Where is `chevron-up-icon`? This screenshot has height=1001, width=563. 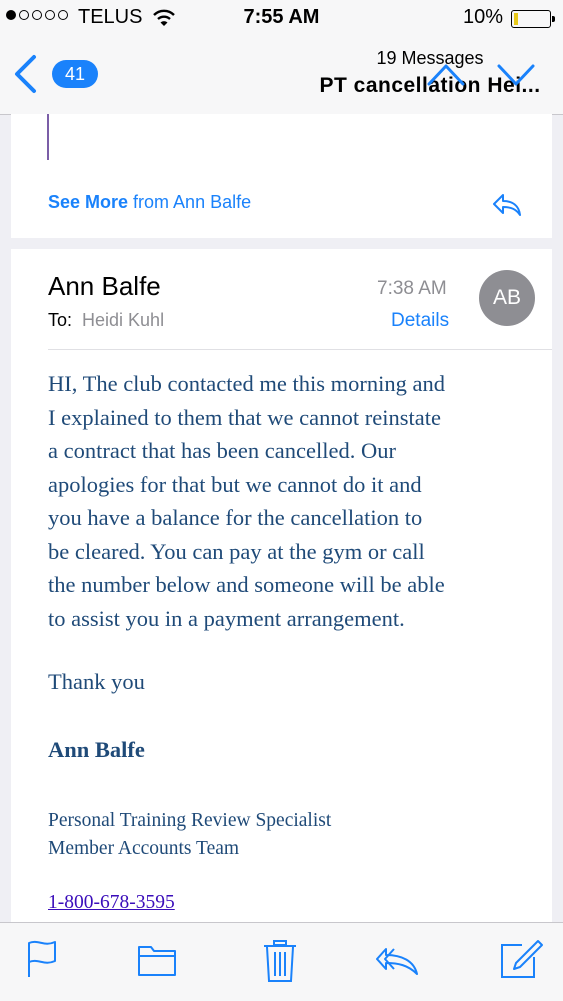 chevron-up-icon is located at coordinates (446, 77).